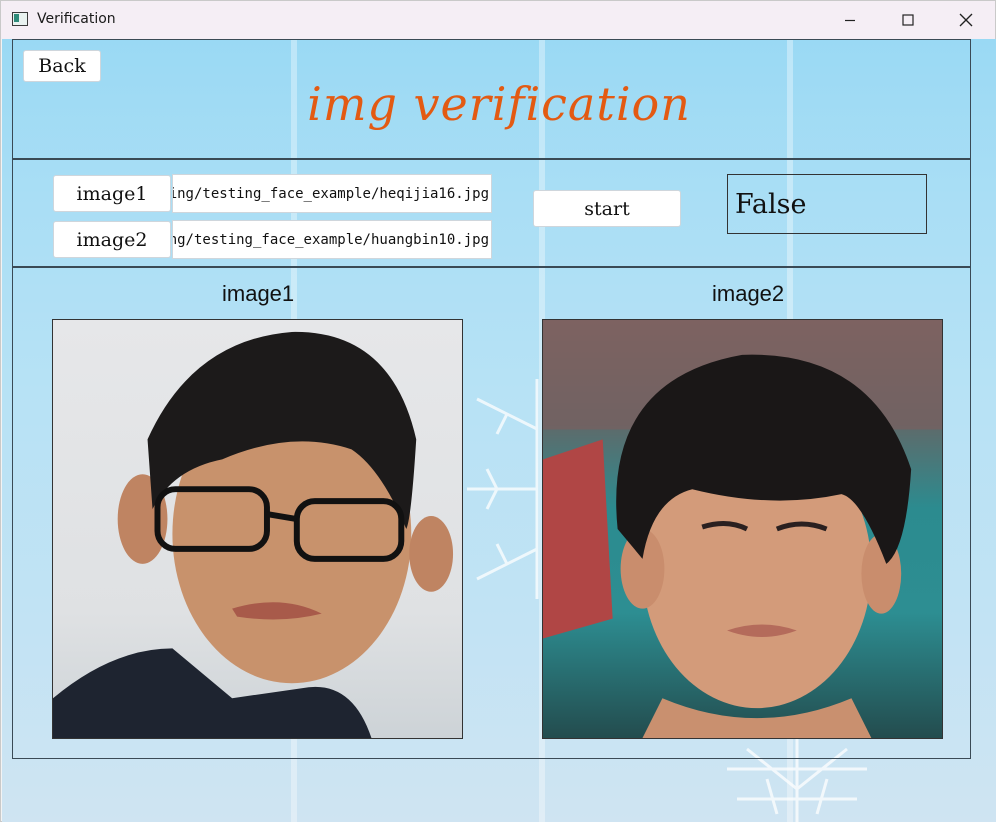 The image size is (996, 822). I want to click on minimize-icon, so click(850, 20).